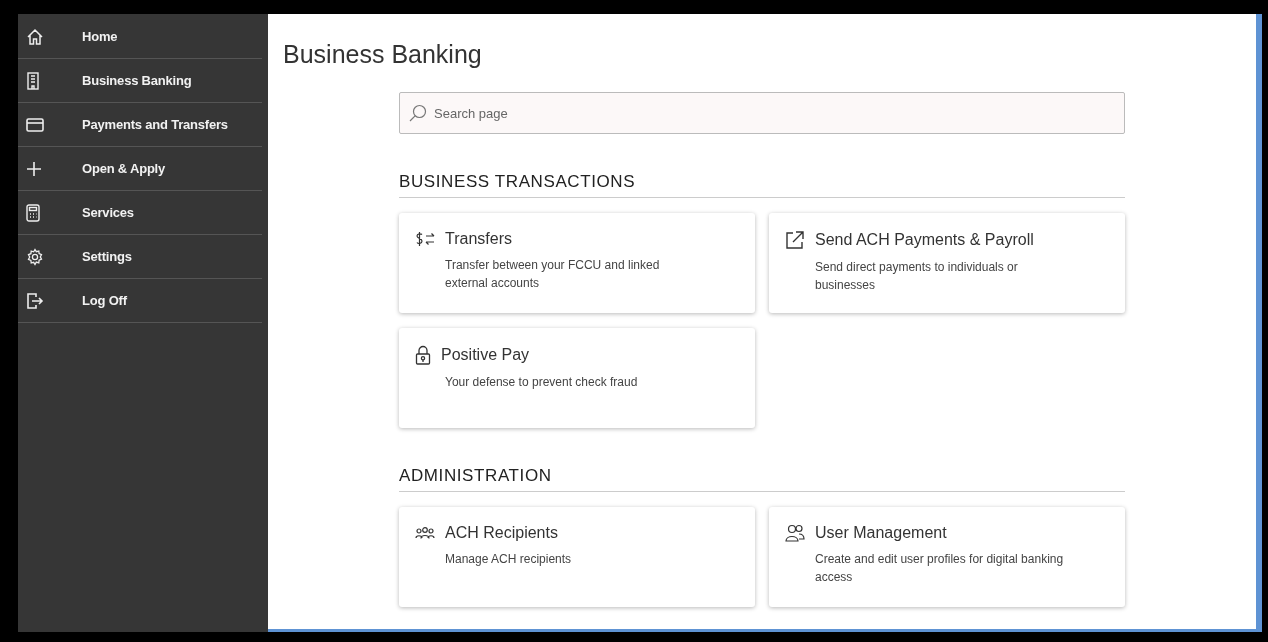 This screenshot has height=642, width=1268. I want to click on gear-icon, so click(35, 256).